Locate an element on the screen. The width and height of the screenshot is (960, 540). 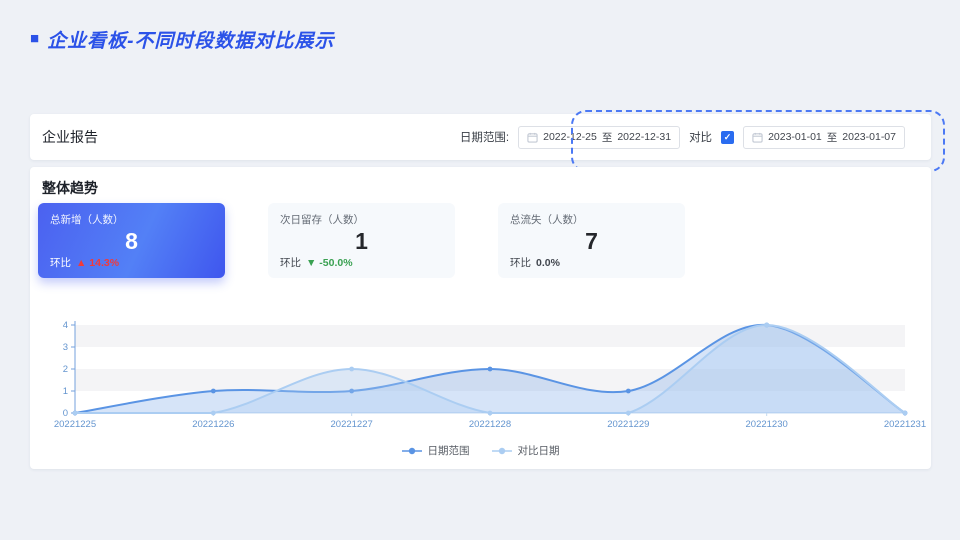
stat-card-new-users: 总新增（人数） 8 环比 ▲ 14.3% is located at coordinates (131, 240).